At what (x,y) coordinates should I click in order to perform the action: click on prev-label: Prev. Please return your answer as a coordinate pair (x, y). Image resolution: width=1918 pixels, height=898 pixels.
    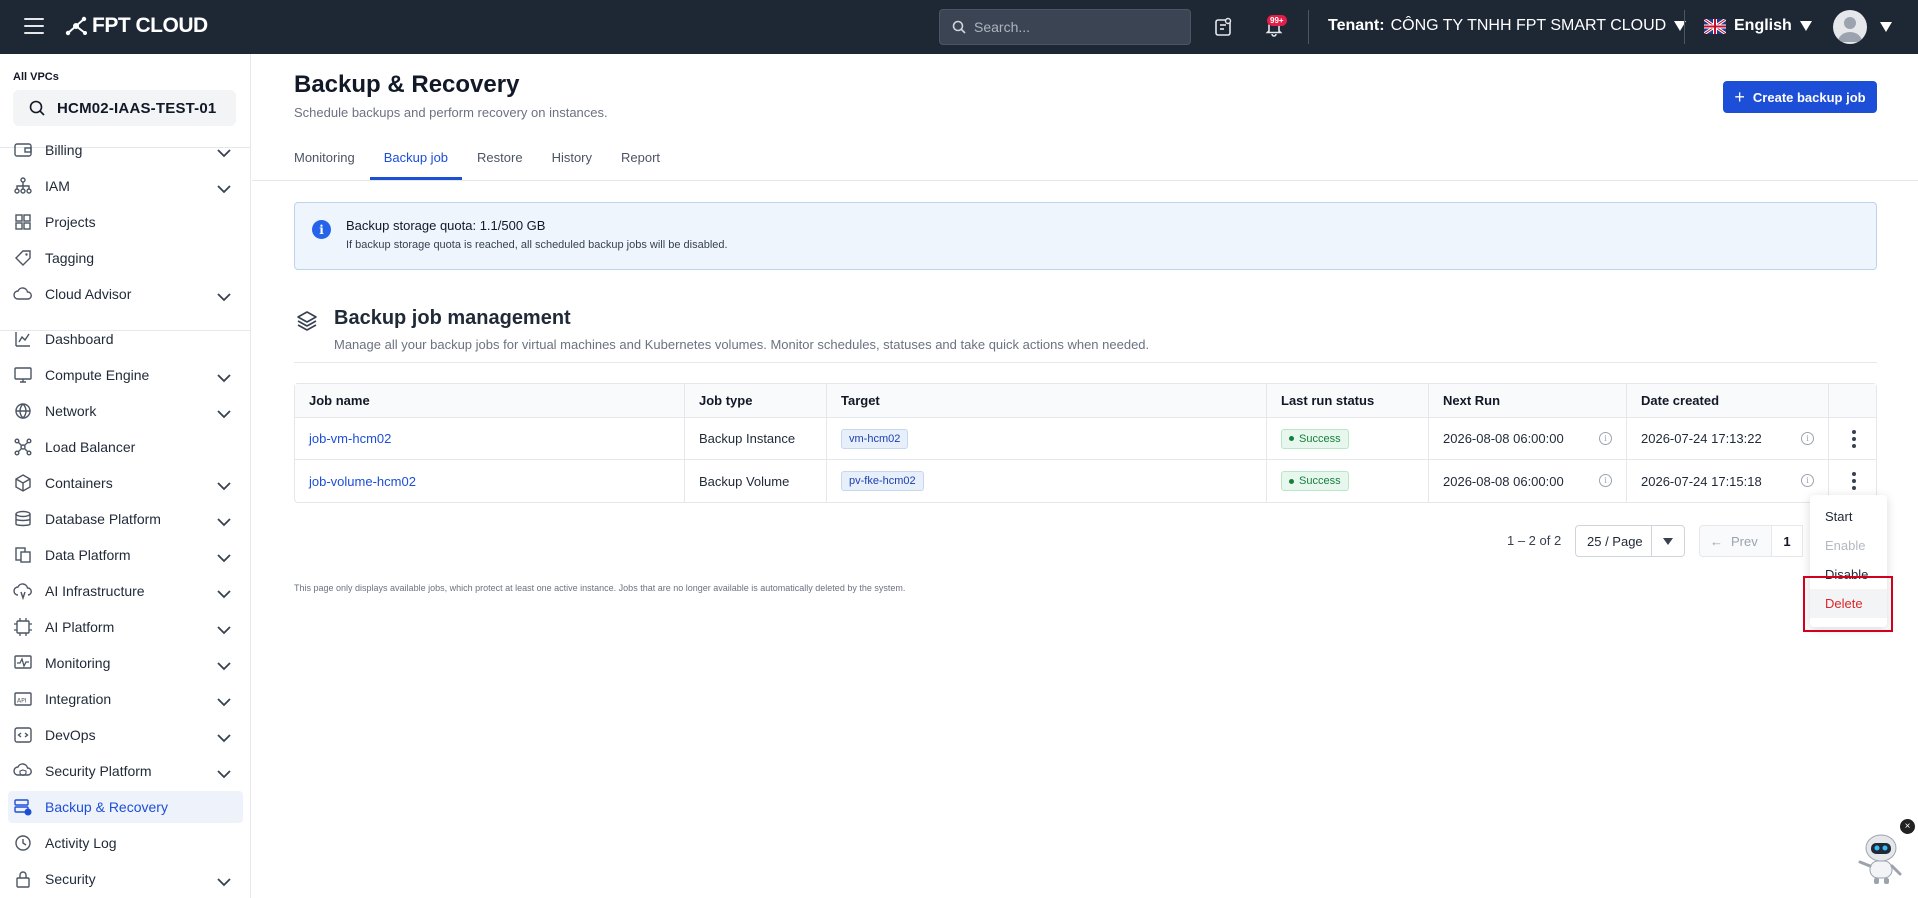
    Looking at the image, I should click on (1744, 541).